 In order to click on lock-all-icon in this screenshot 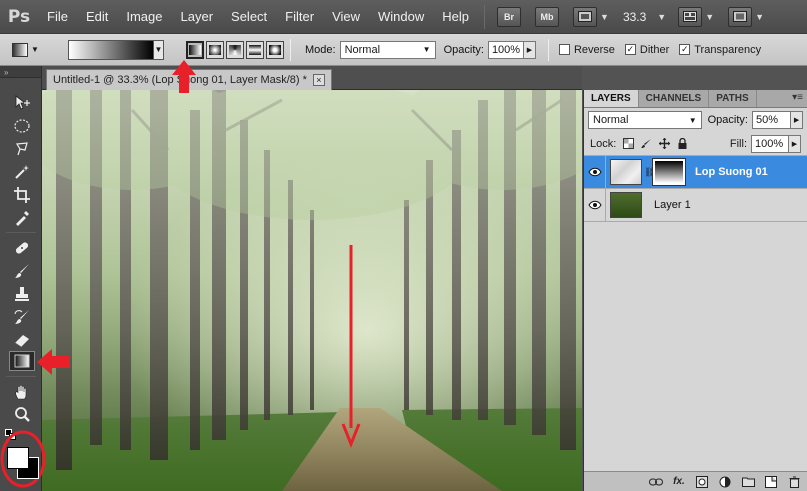, I will do `click(682, 144)`.